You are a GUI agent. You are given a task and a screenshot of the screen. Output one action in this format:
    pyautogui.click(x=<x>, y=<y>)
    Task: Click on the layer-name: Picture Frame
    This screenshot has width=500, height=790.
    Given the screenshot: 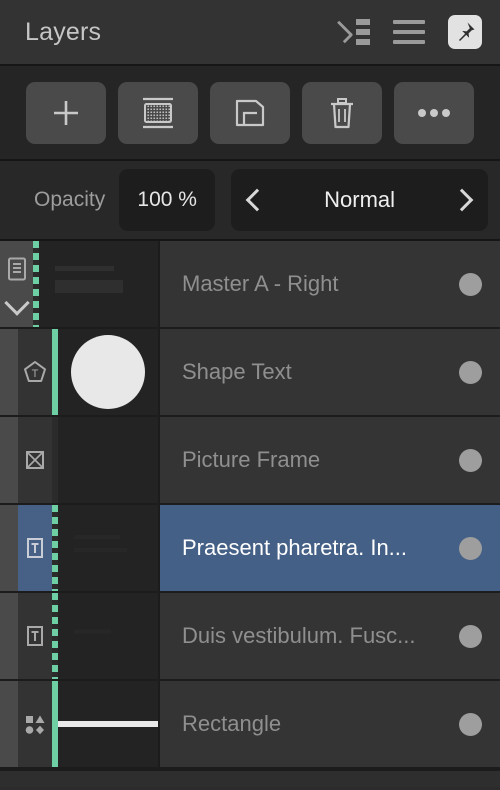 What is the action you would take?
    pyautogui.click(x=251, y=459)
    